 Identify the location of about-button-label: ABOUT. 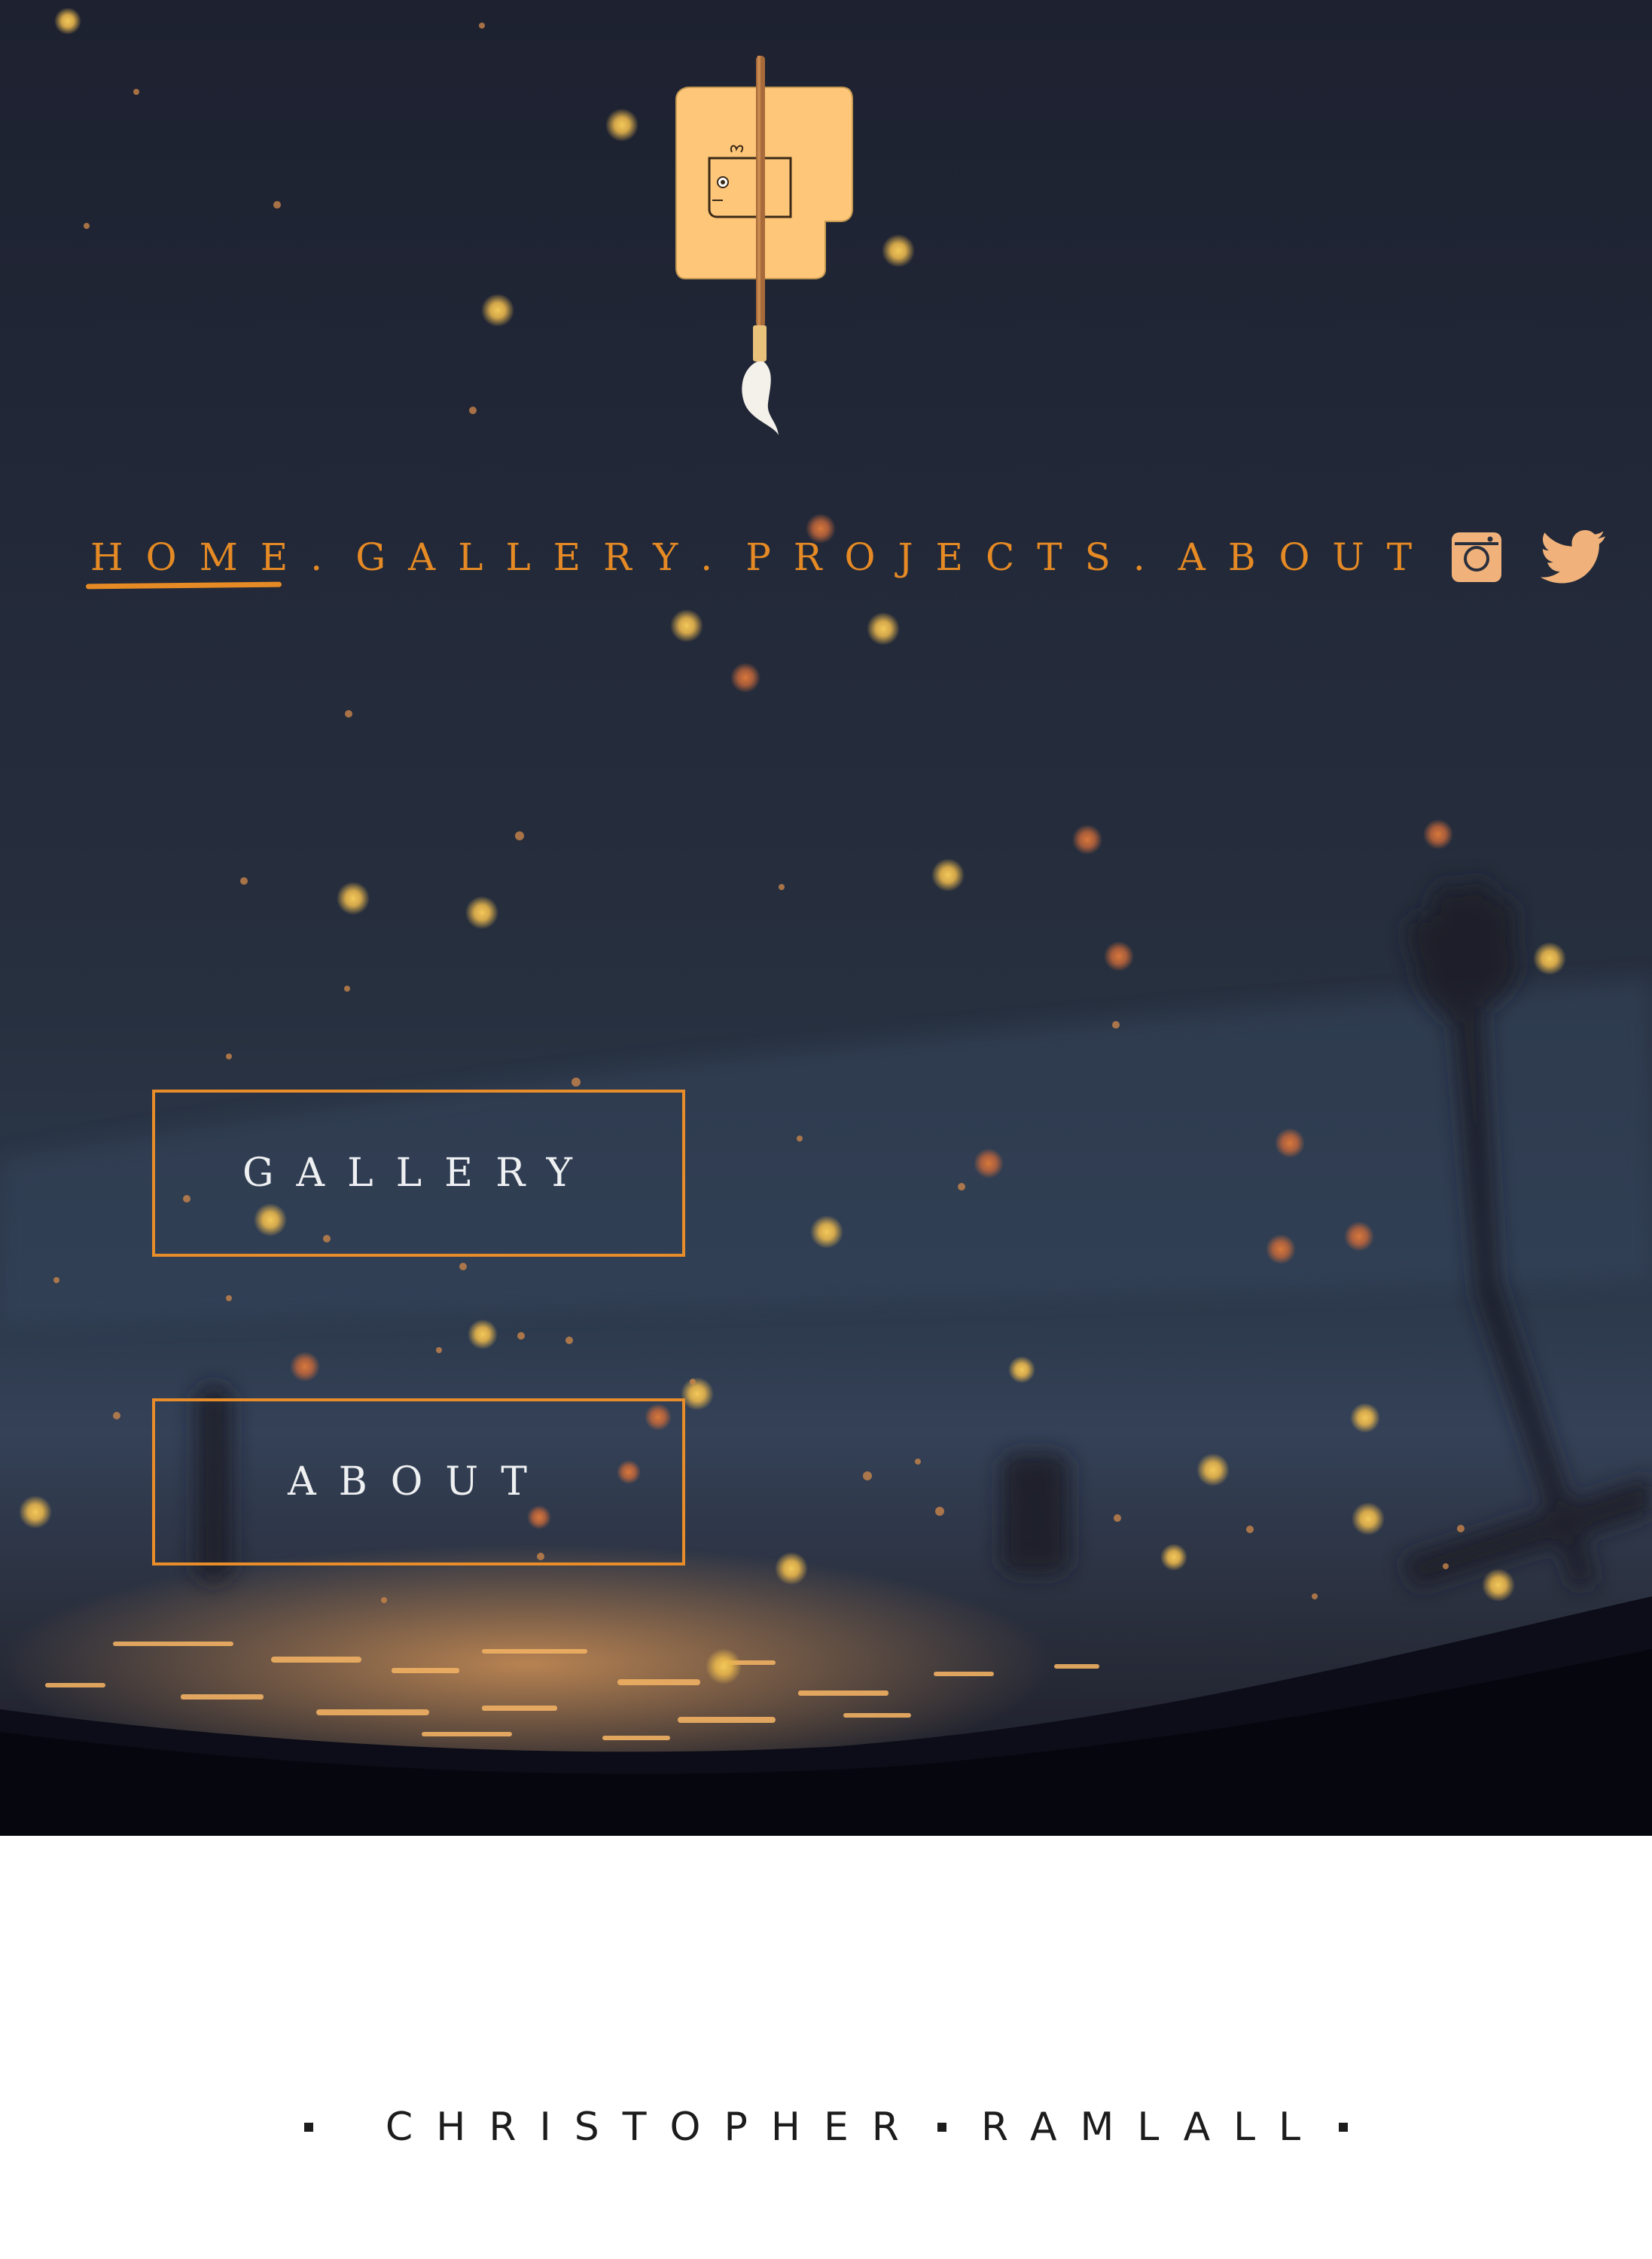
(419, 1481).